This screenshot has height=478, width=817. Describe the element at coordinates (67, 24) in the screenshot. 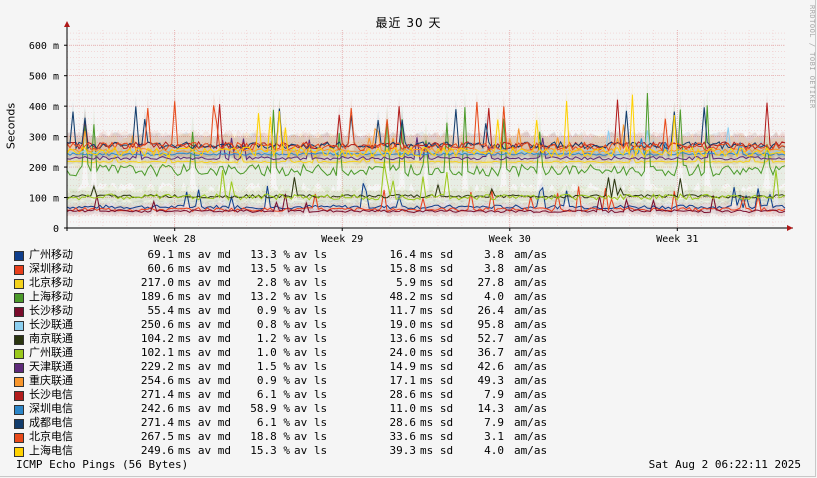

I see `y-axis-arrow` at that location.